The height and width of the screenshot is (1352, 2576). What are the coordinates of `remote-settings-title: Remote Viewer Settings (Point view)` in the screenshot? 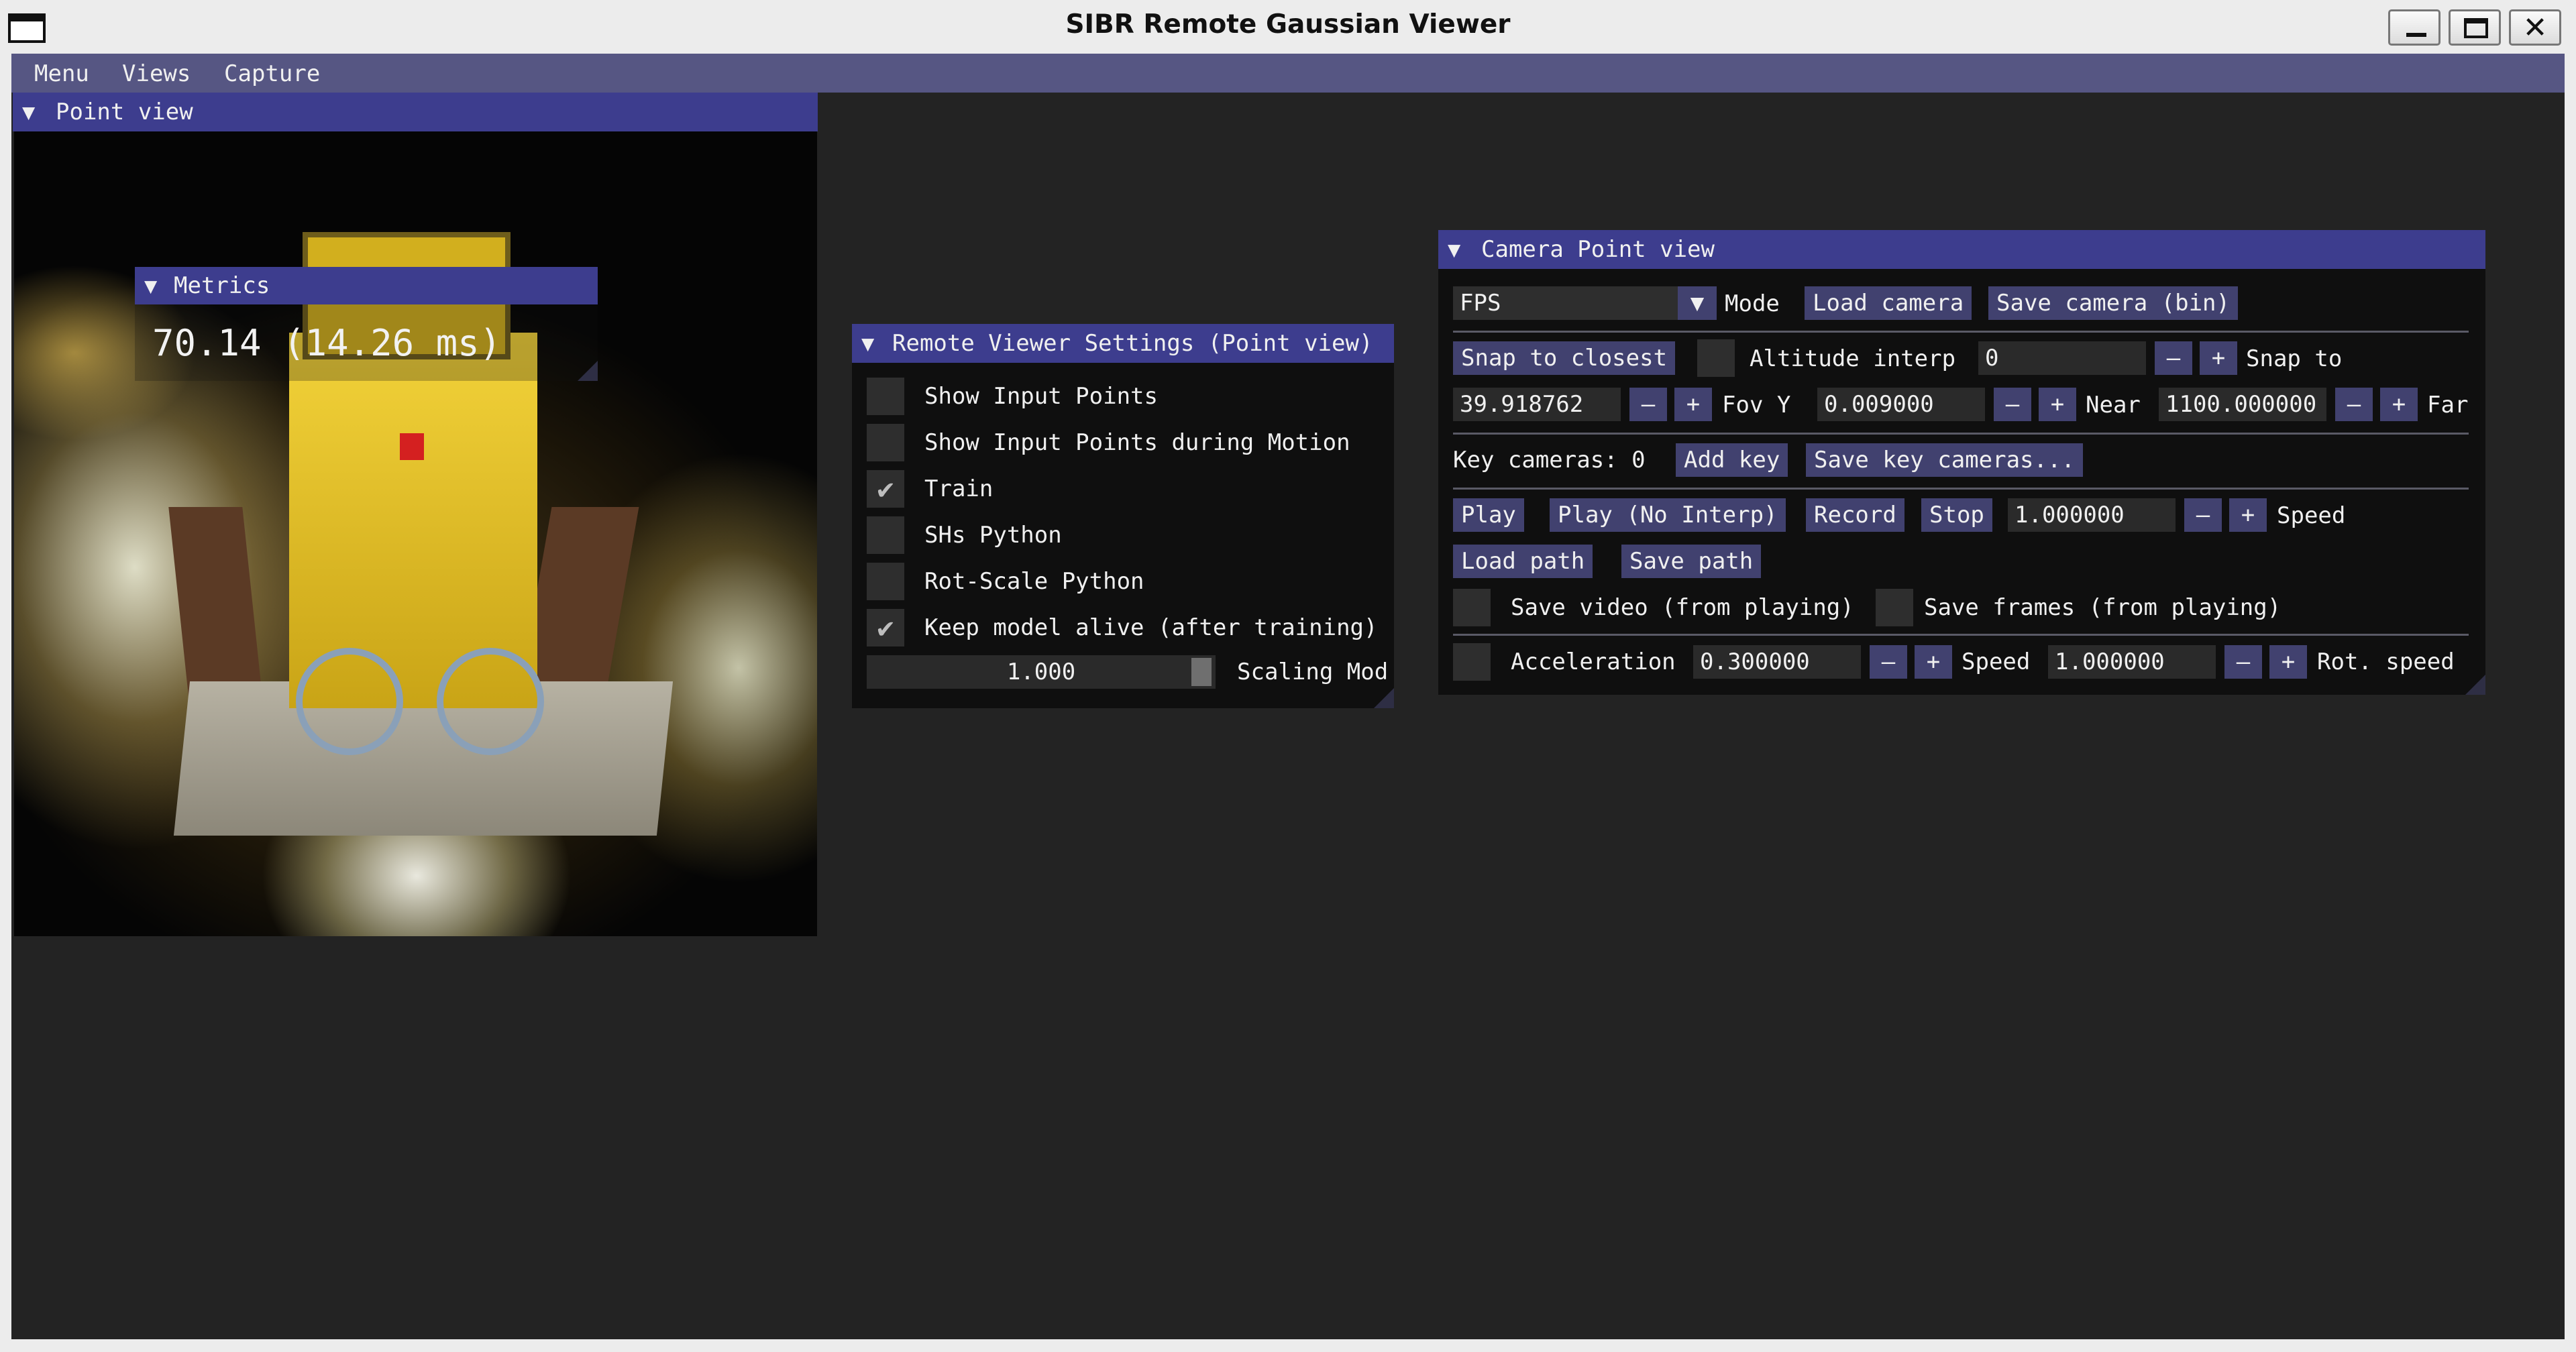 It's located at (1132, 343).